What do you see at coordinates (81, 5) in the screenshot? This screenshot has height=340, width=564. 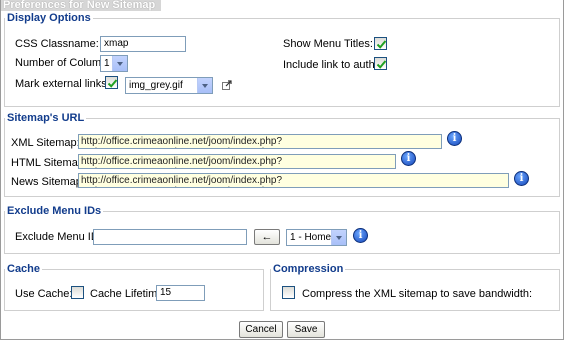 I see `window-title: Preferences for New Sitemap` at bounding box center [81, 5].